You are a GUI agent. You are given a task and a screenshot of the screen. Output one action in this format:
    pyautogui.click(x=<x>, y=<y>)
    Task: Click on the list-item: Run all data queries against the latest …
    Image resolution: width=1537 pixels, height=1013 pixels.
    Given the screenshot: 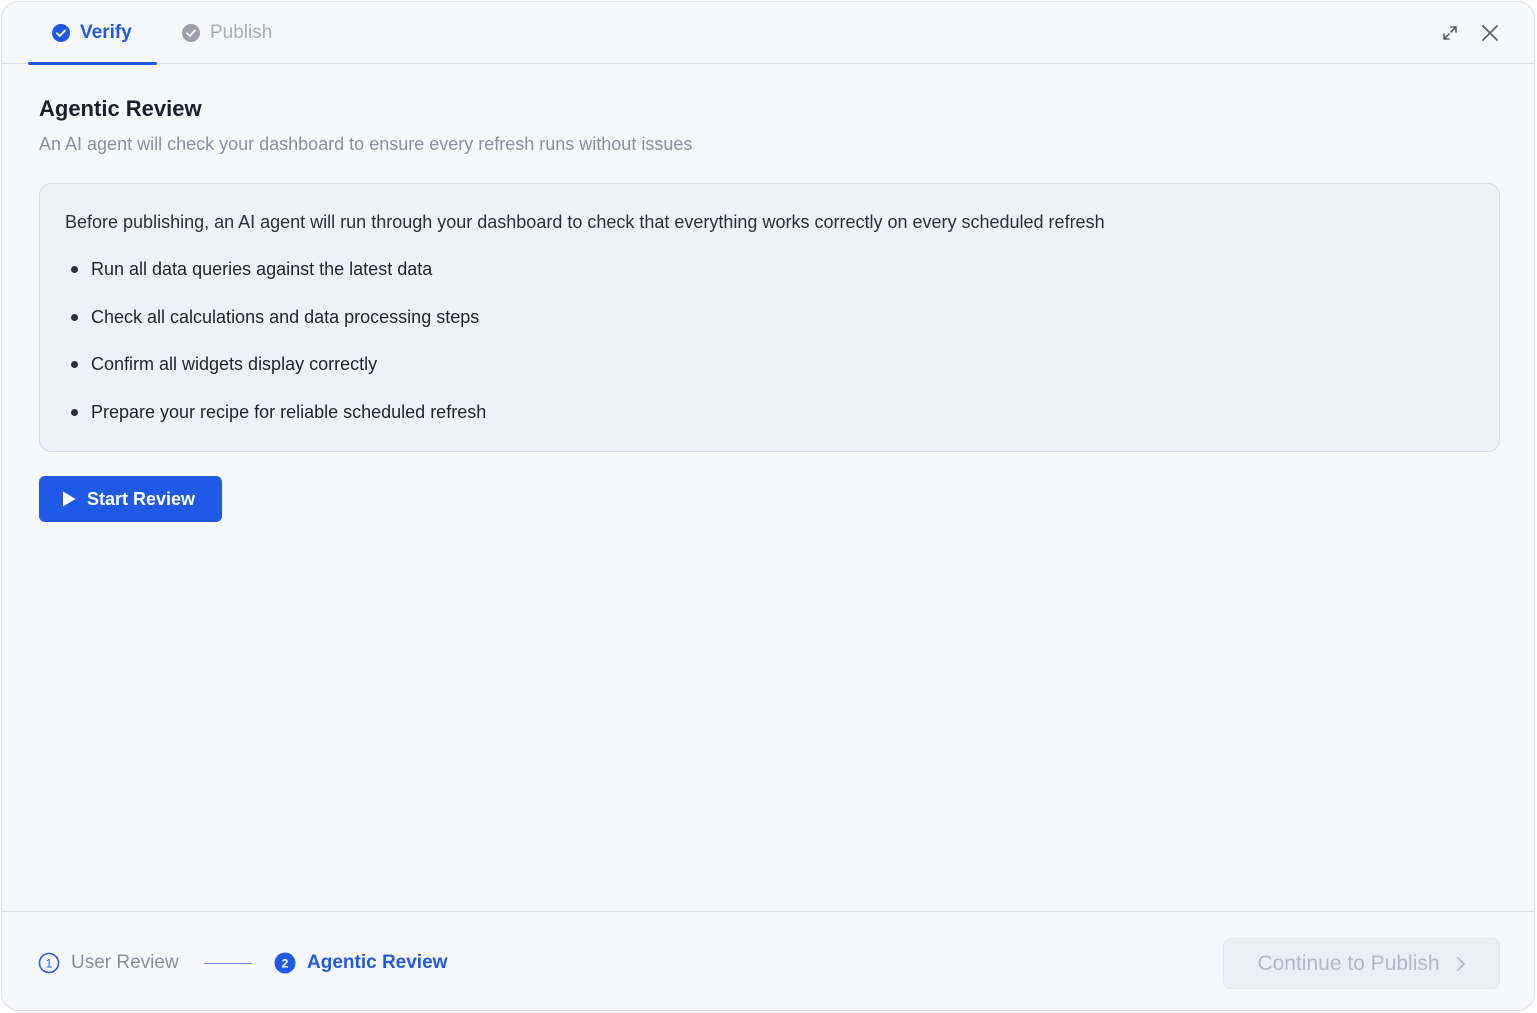 What is the action you would take?
    pyautogui.click(x=275, y=282)
    